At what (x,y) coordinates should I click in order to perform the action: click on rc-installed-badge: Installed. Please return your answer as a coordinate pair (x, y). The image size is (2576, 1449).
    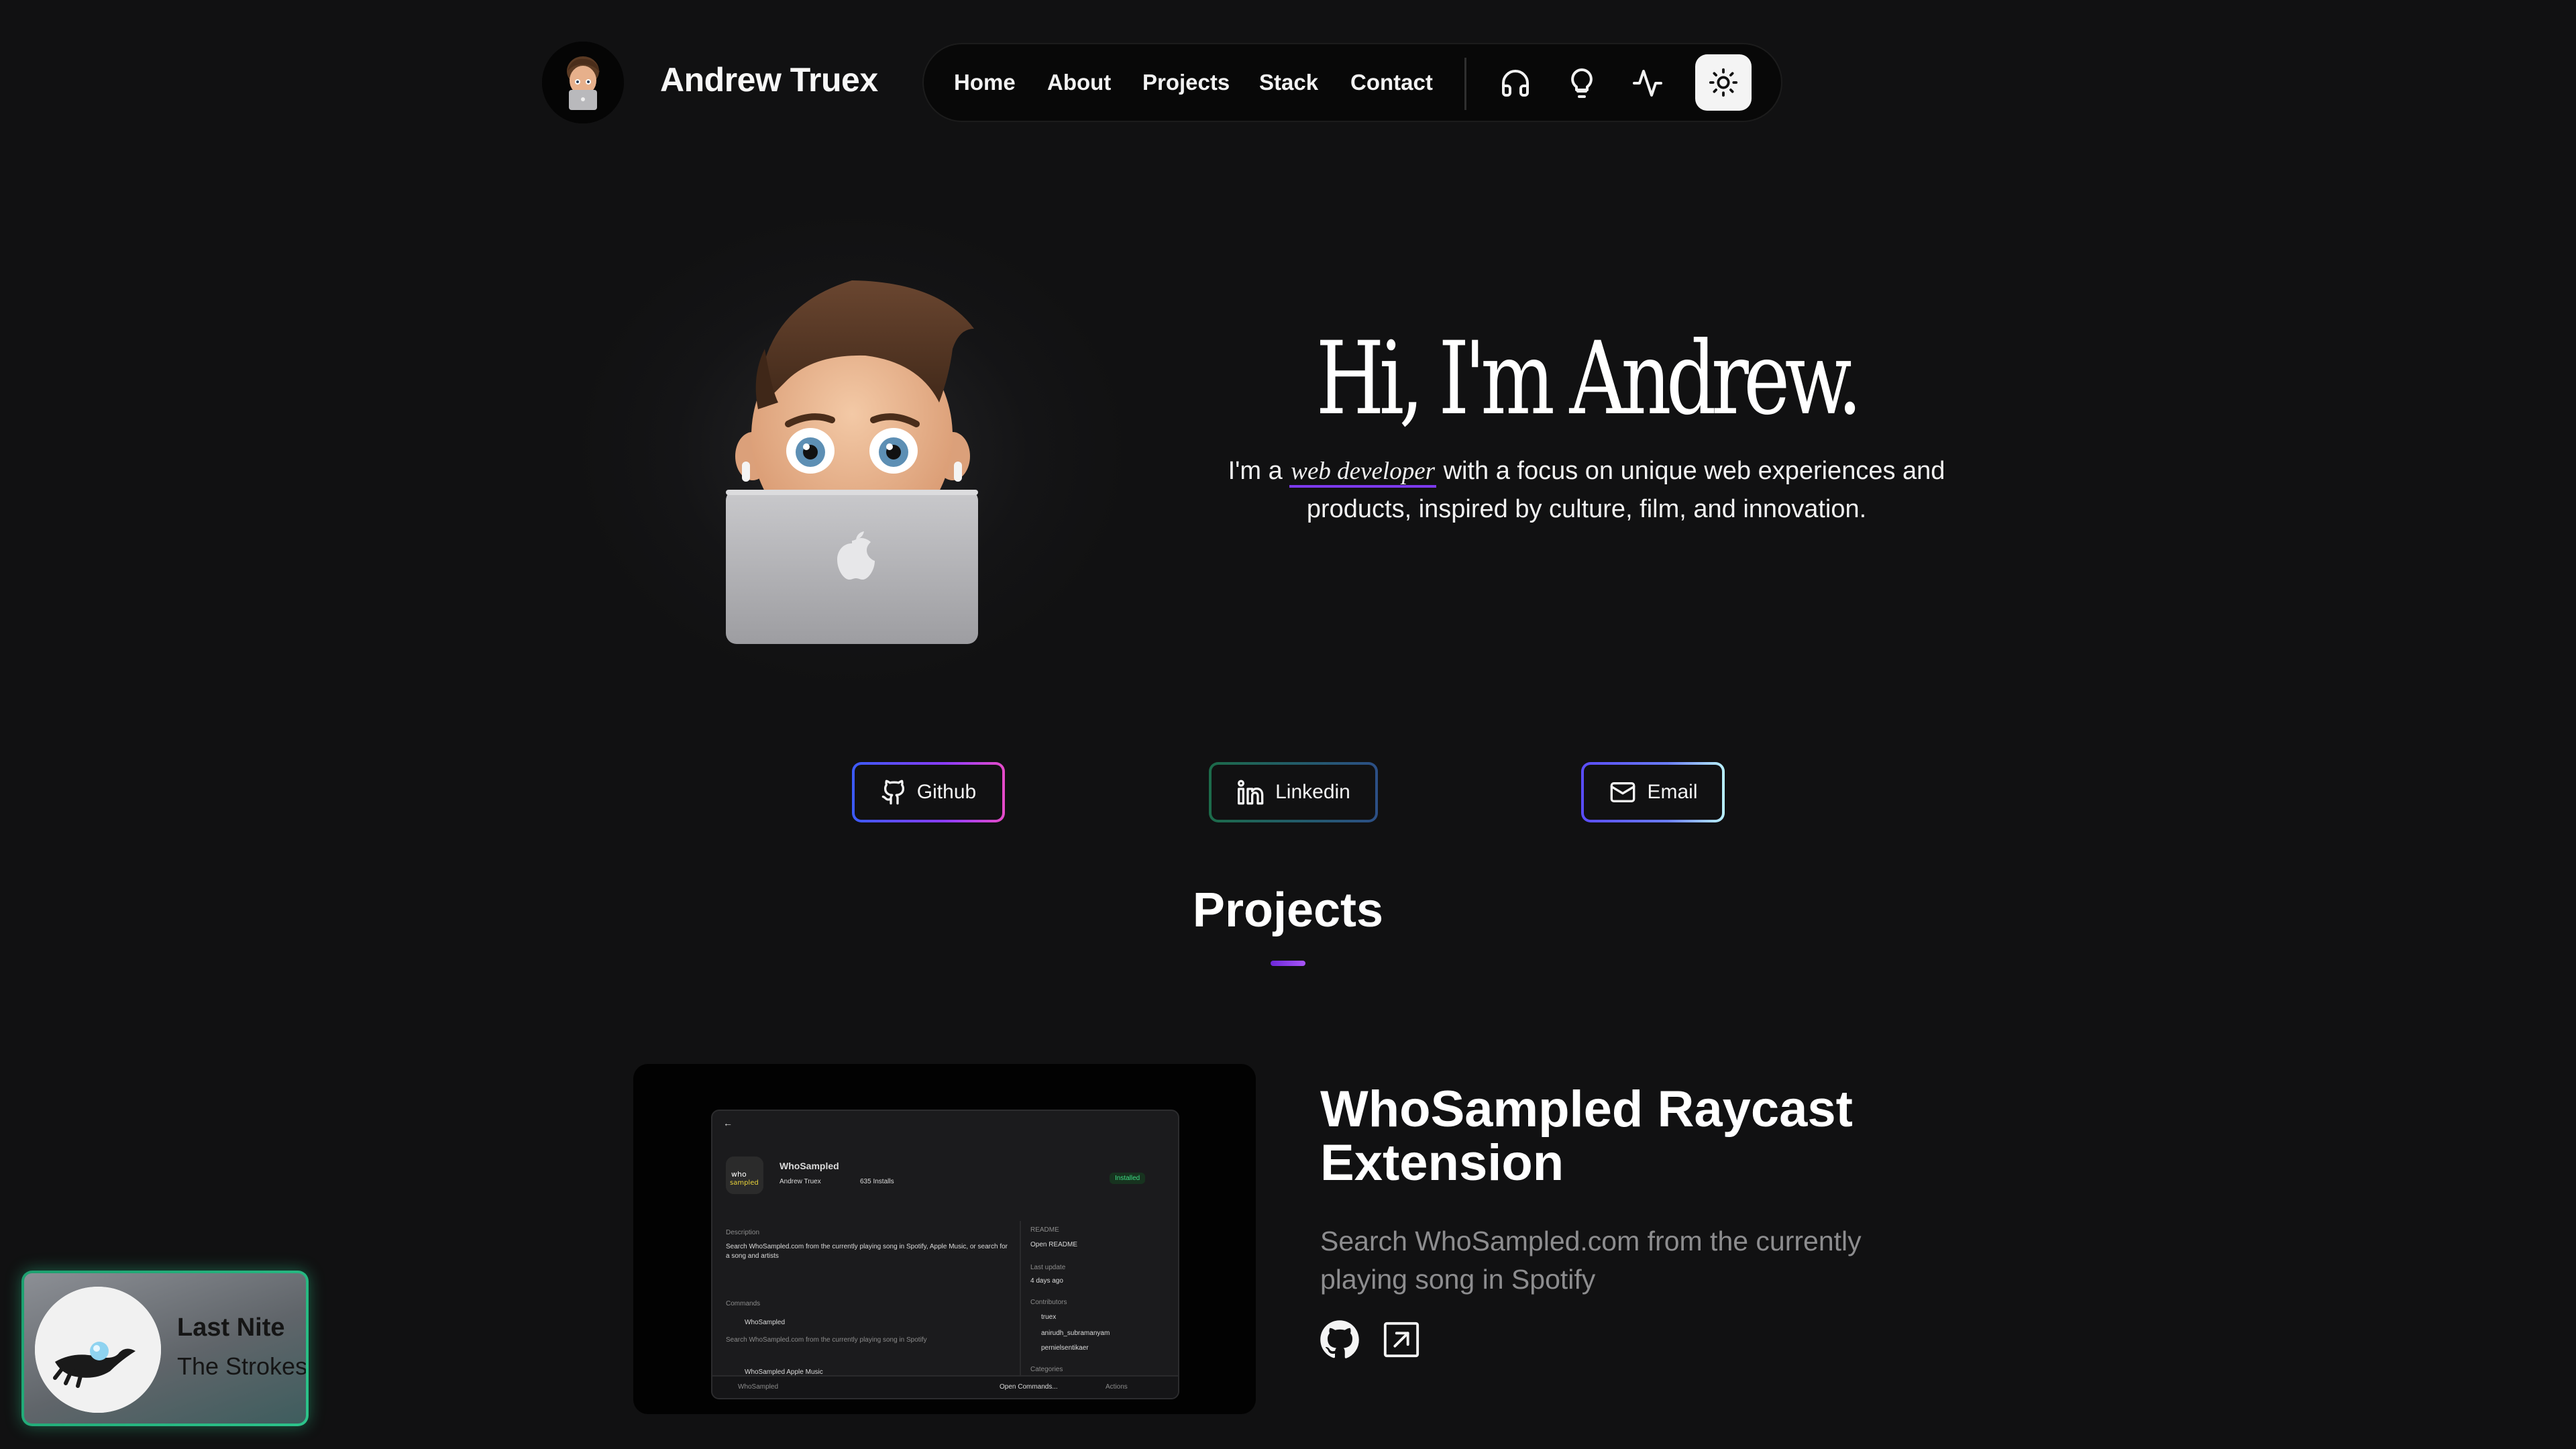
    Looking at the image, I should click on (1128, 1178).